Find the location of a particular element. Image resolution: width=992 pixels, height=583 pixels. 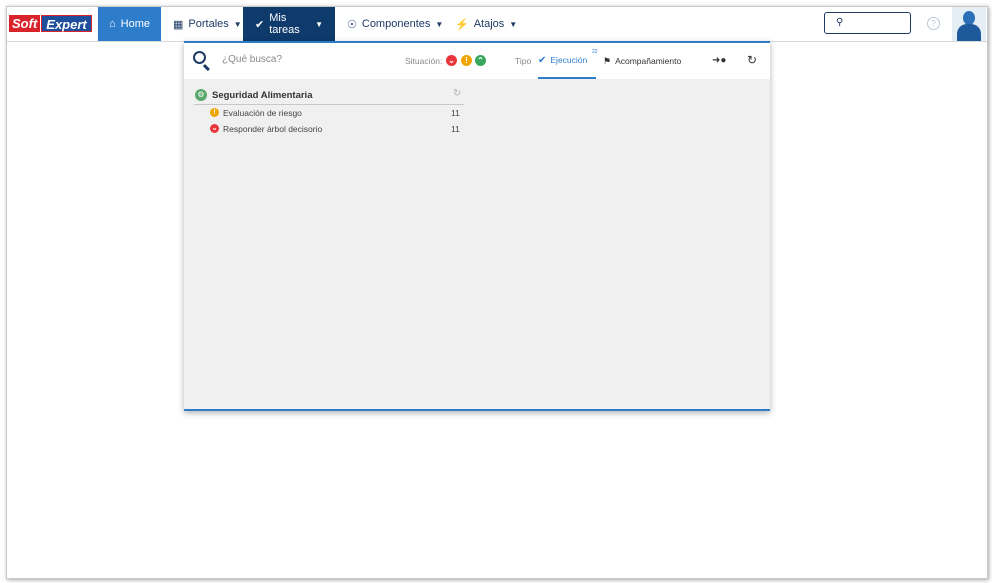

tab-ejecucion-badge: 22 is located at coordinates (595, 52).